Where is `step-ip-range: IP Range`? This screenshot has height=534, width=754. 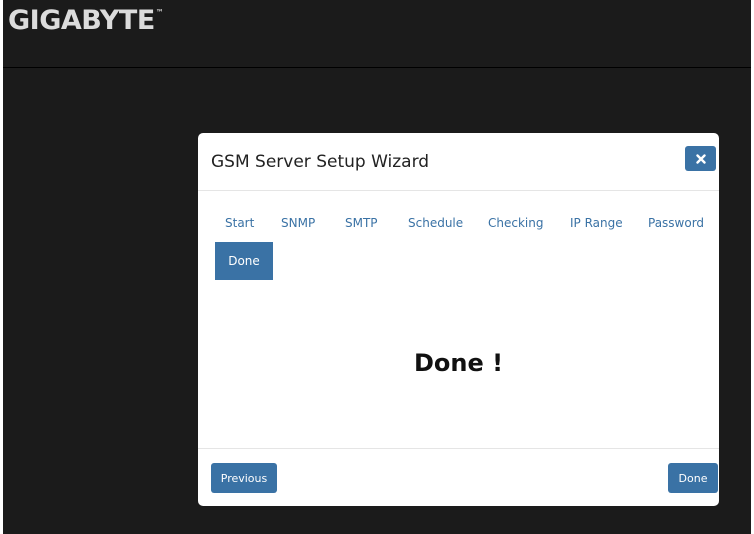
step-ip-range: IP Range is located at coordinates (596, 223).